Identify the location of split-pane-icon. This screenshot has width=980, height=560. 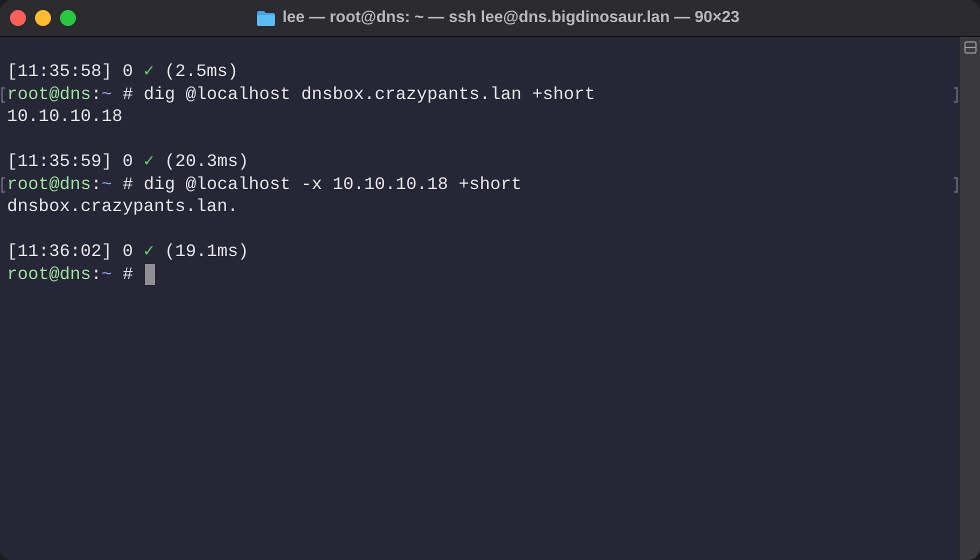
(970, 47).